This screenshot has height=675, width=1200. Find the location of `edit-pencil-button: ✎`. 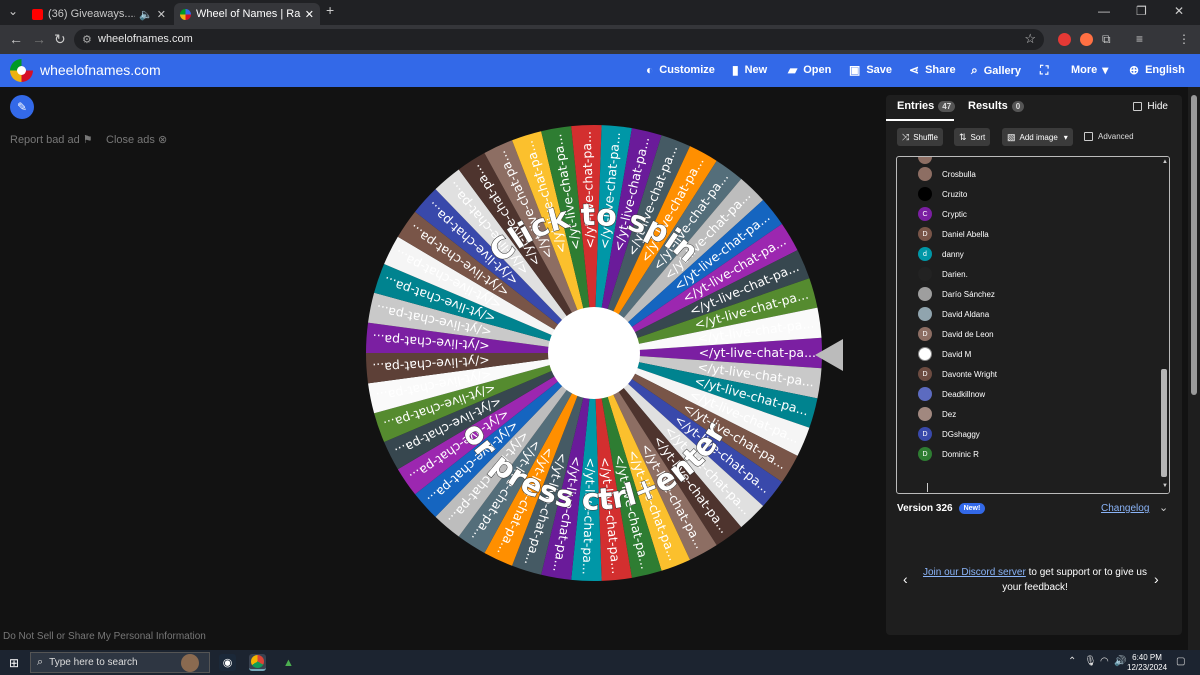

edit-pencil-button: ✎ is located at coordinates (22, 107).